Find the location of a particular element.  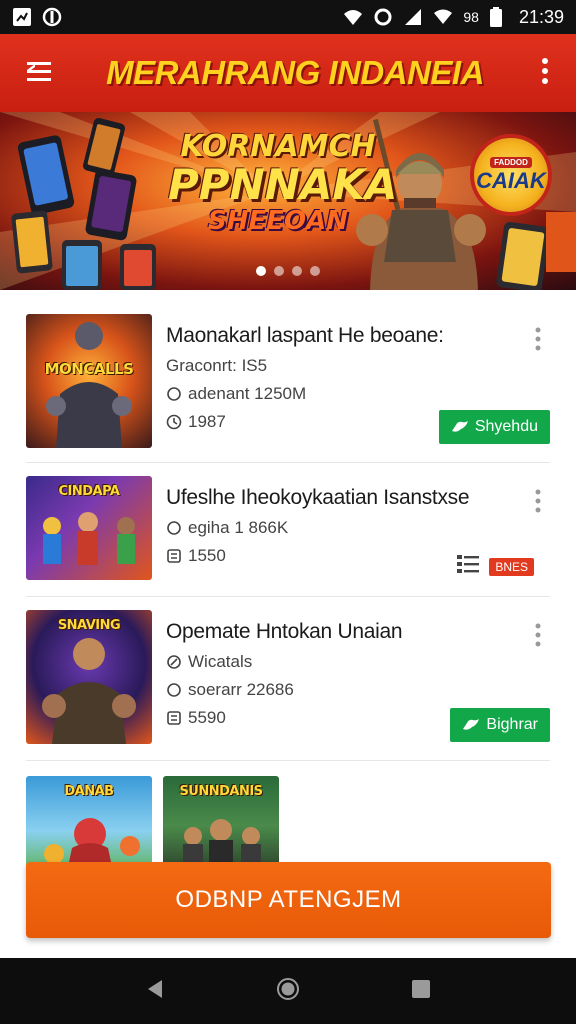

thumbnail-label: SUNNDANIS is located at coordinates (221, 791).